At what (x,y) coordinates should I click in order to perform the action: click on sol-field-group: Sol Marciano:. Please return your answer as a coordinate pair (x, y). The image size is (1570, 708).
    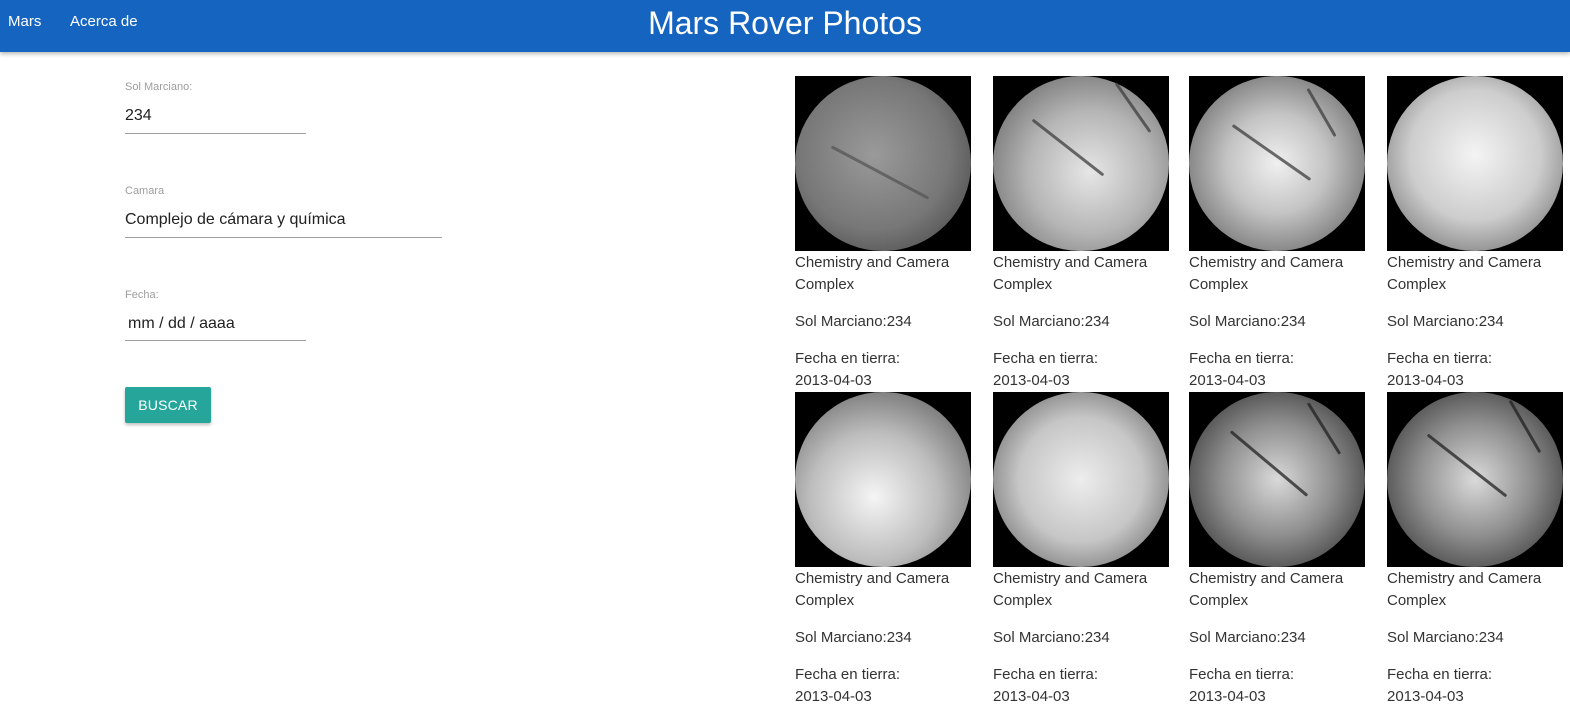
    Looking at the image, I should click on (215, 107).